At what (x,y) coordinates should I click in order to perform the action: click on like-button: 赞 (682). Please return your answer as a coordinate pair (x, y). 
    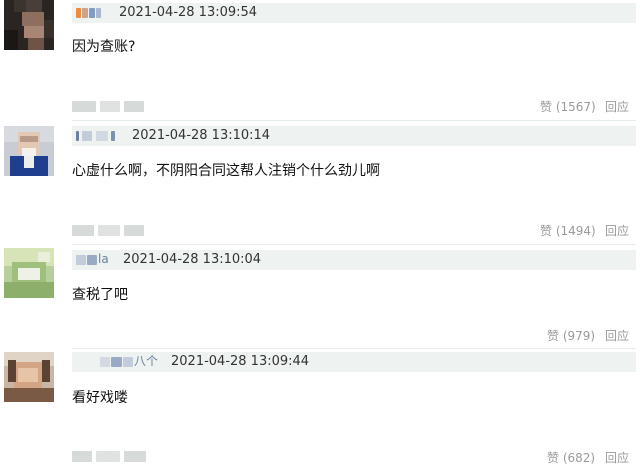
    Looking at the image, I should click on (571, 458).